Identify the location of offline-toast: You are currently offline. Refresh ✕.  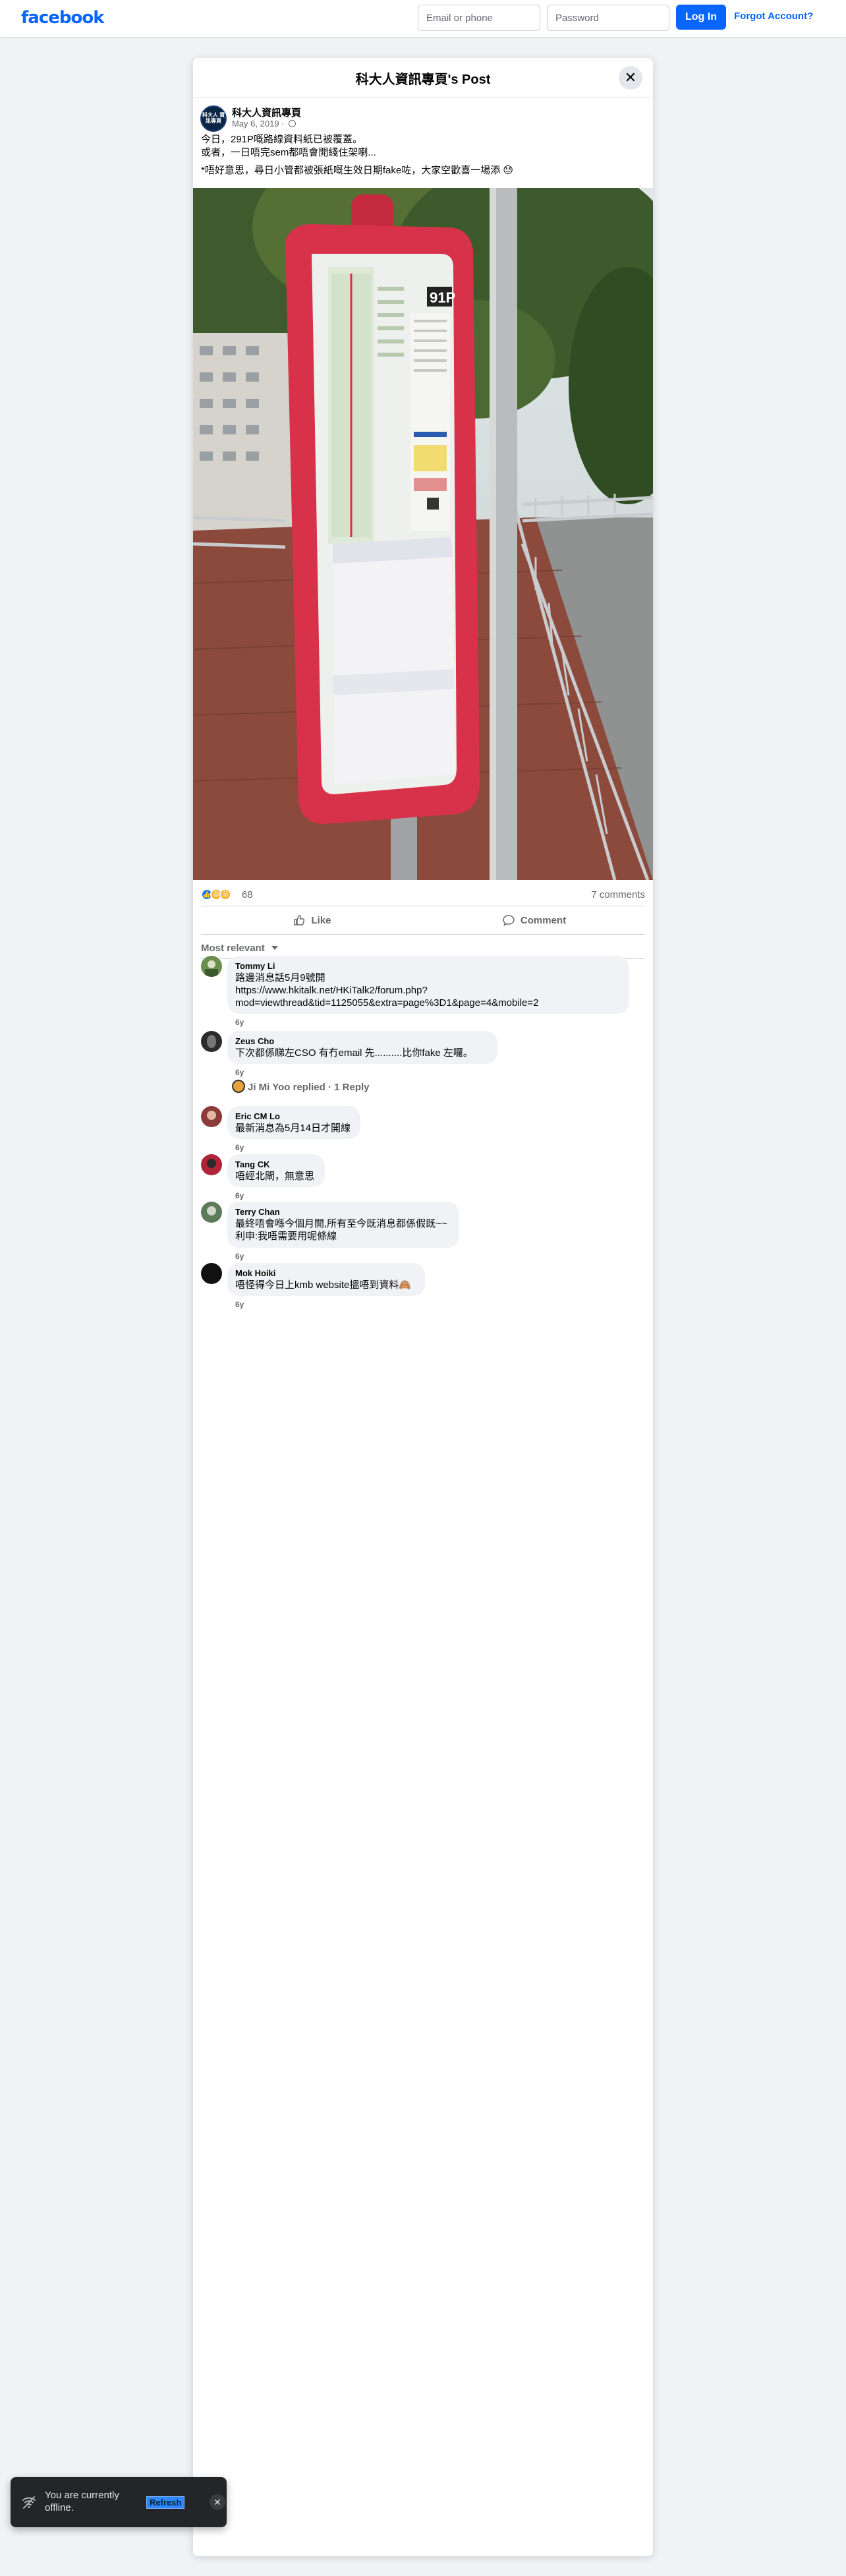
(119, 2502).